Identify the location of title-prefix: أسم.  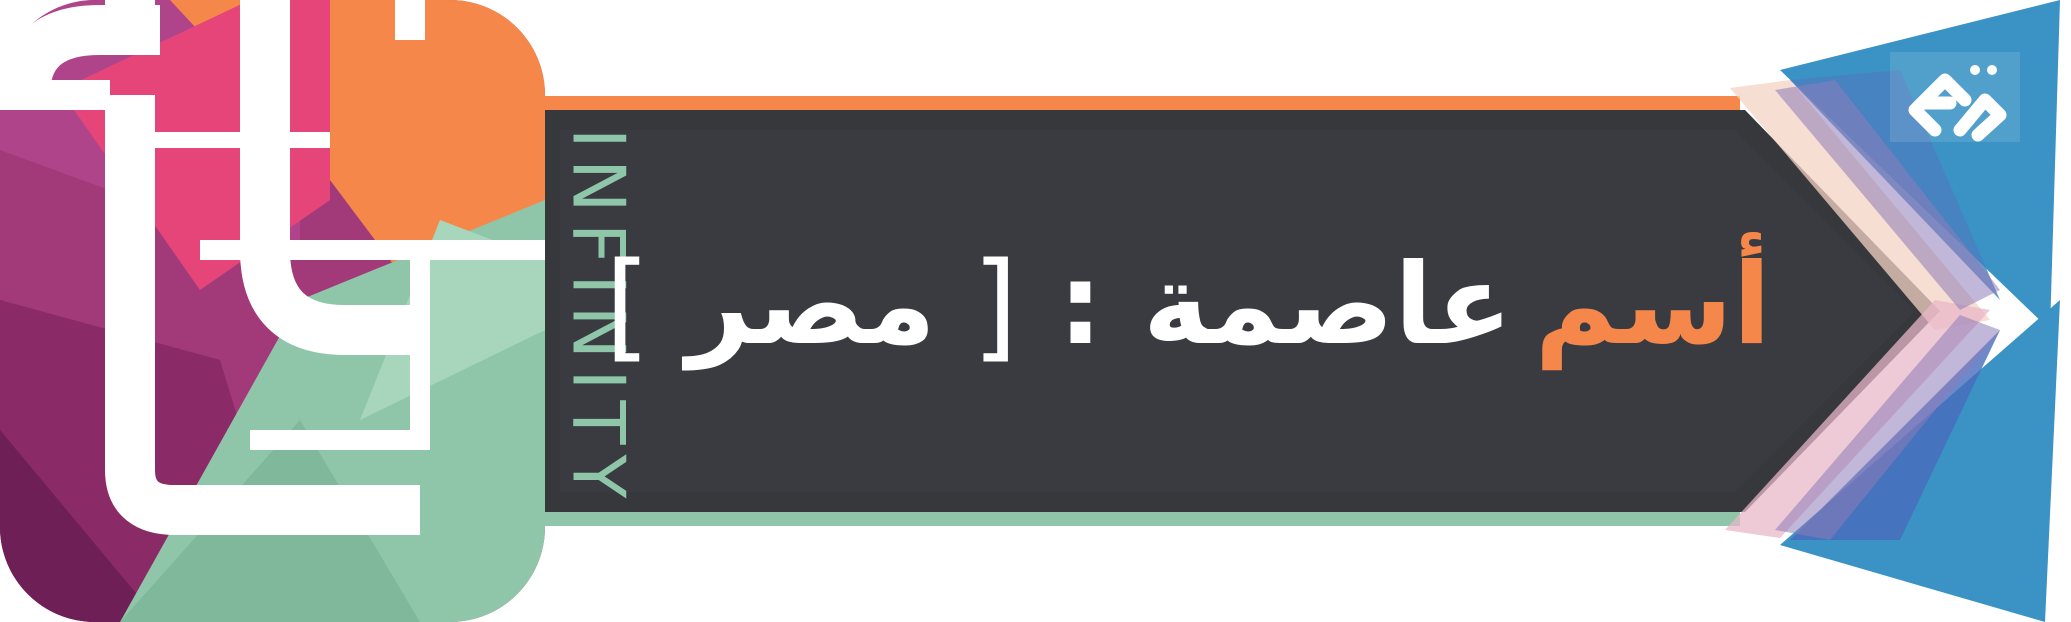
(1652, 305).